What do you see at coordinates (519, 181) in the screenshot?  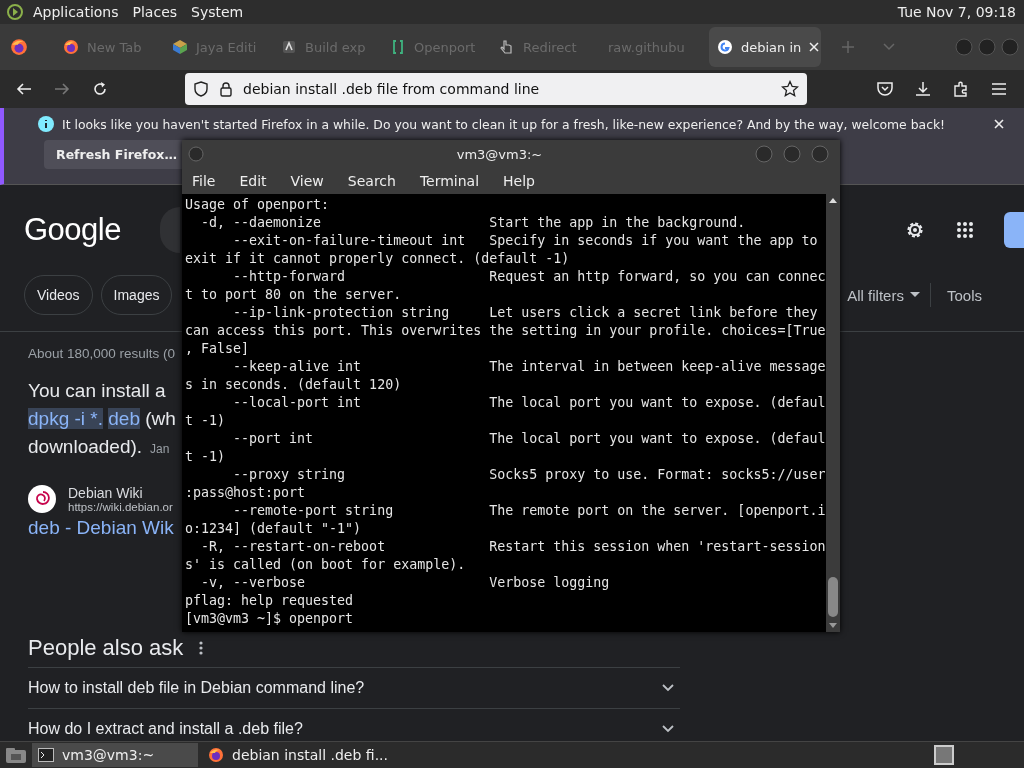 I see `menu-item: Help` at bounding box center [519, 181].